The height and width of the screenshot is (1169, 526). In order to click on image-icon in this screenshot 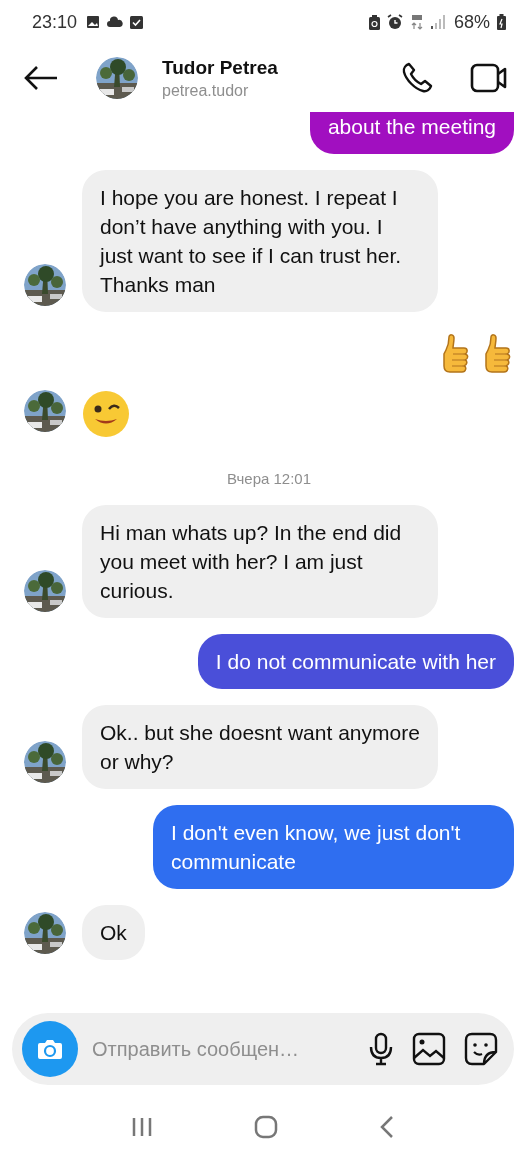, I will do `click(429, 1049)`.